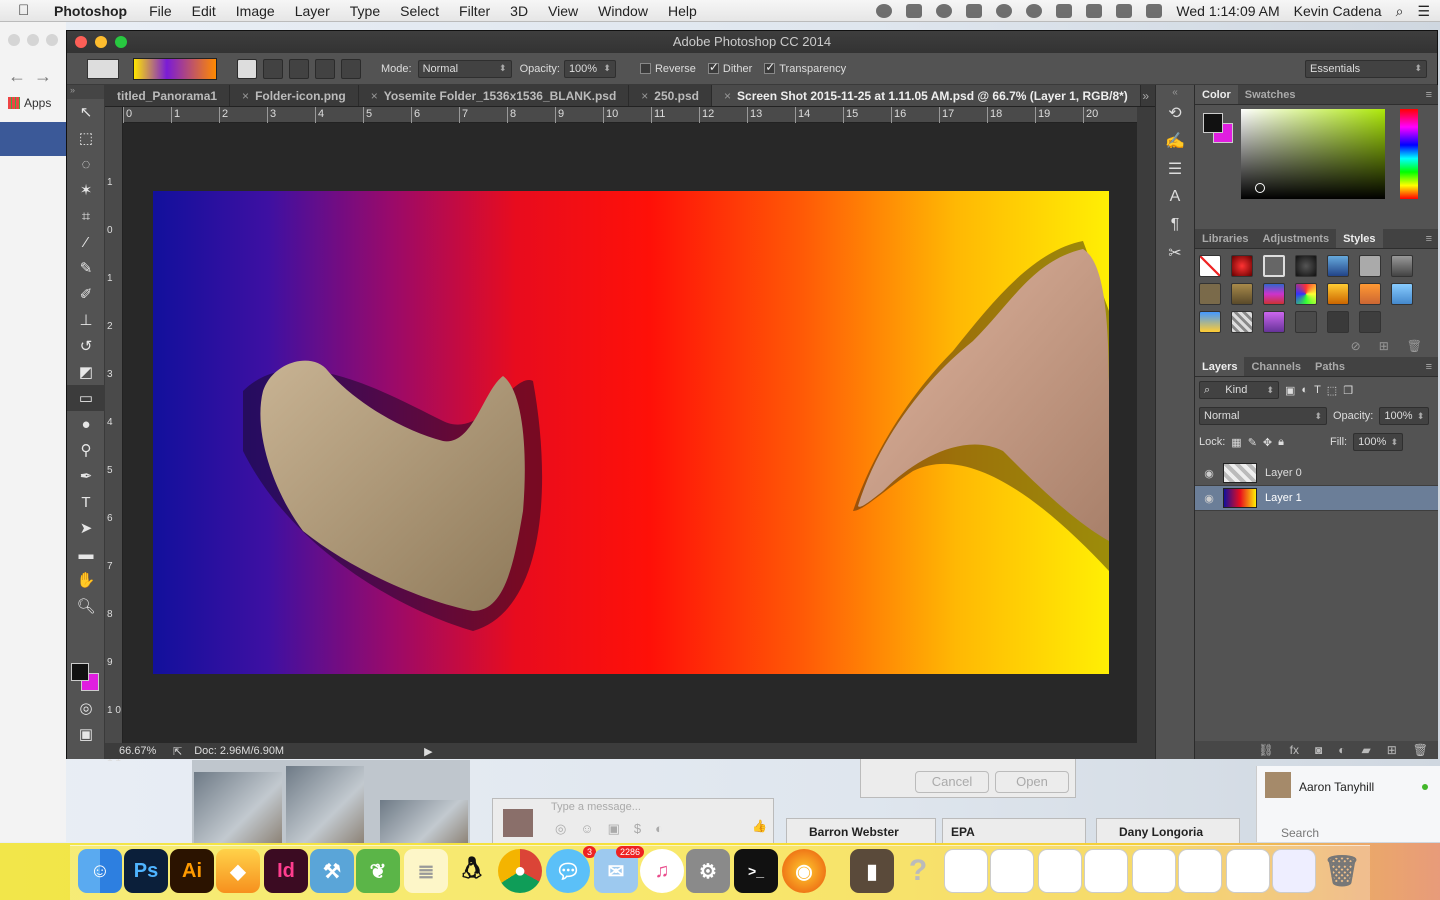 The height and width of the screenshot is (900, 1440). Describe the element at coordinates (872, 871) in the screenshot. I see `profile-photo-icon: ▮` at that location.